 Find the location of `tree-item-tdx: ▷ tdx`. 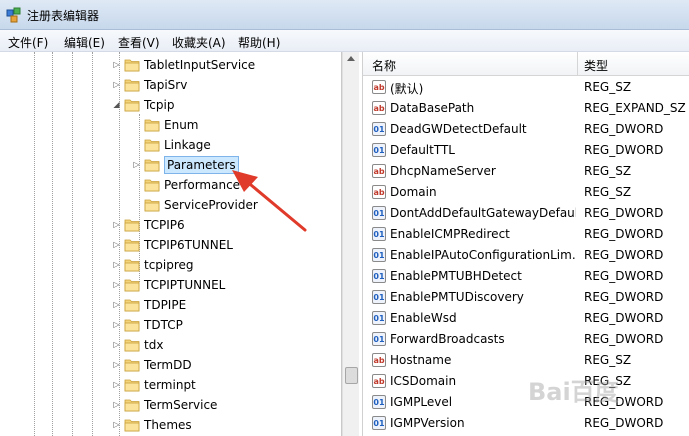

tree-item-tdx: ▷ tdx is located at coordinates (170, 345).